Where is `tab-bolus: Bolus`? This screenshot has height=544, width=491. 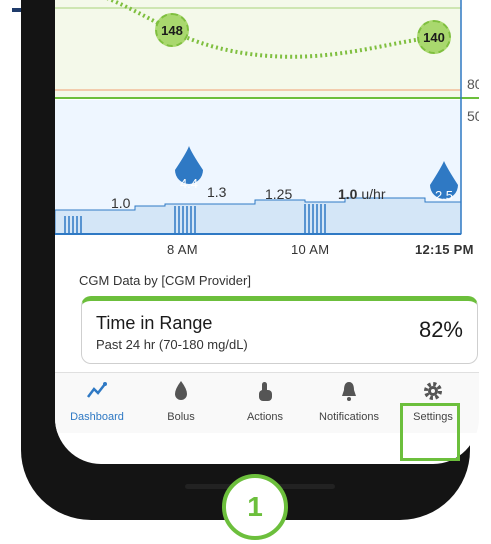 tab-bolus: Bolus is located at coordinates (181, 403).